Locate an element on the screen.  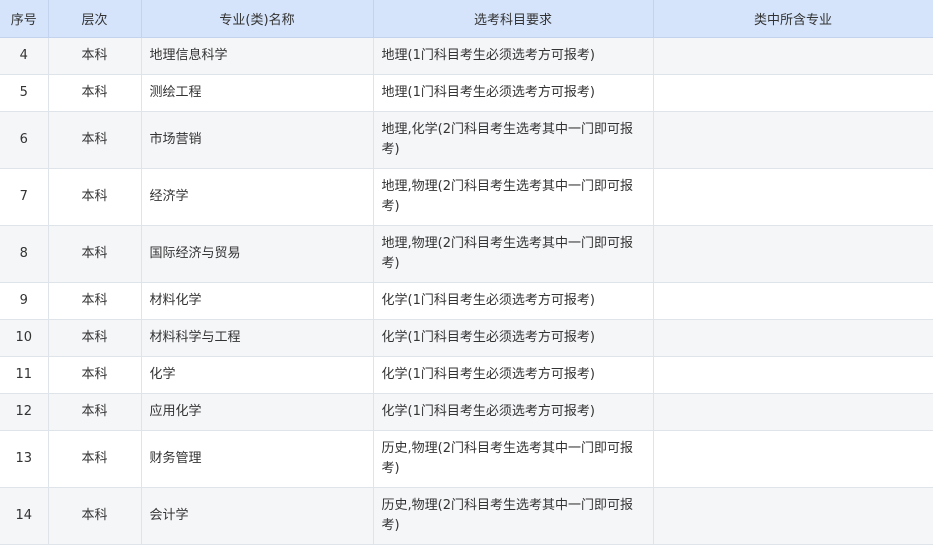
header-subject-requirement: 选考科目要求 is located at coordinates (513, 19).